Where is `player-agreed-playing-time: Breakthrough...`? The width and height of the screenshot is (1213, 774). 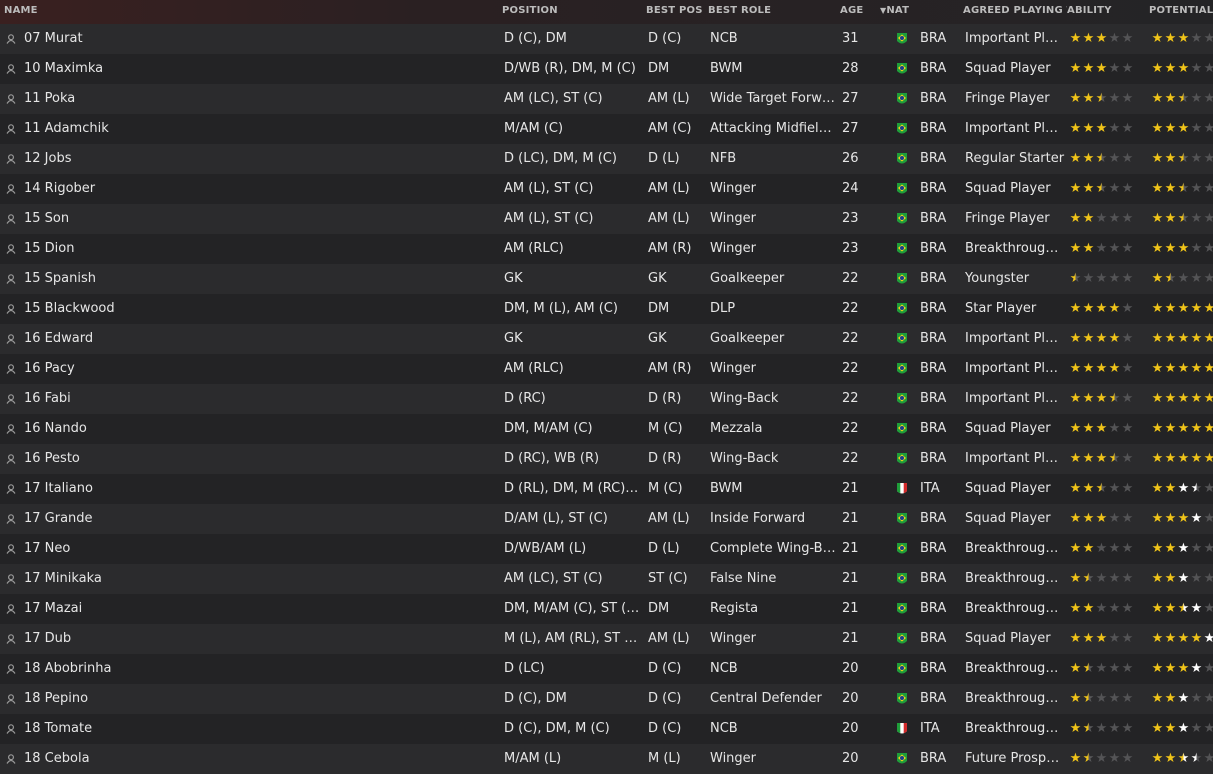
player-agreed-playing-time: Breakthrough... is located at coordinates (1015, 698).